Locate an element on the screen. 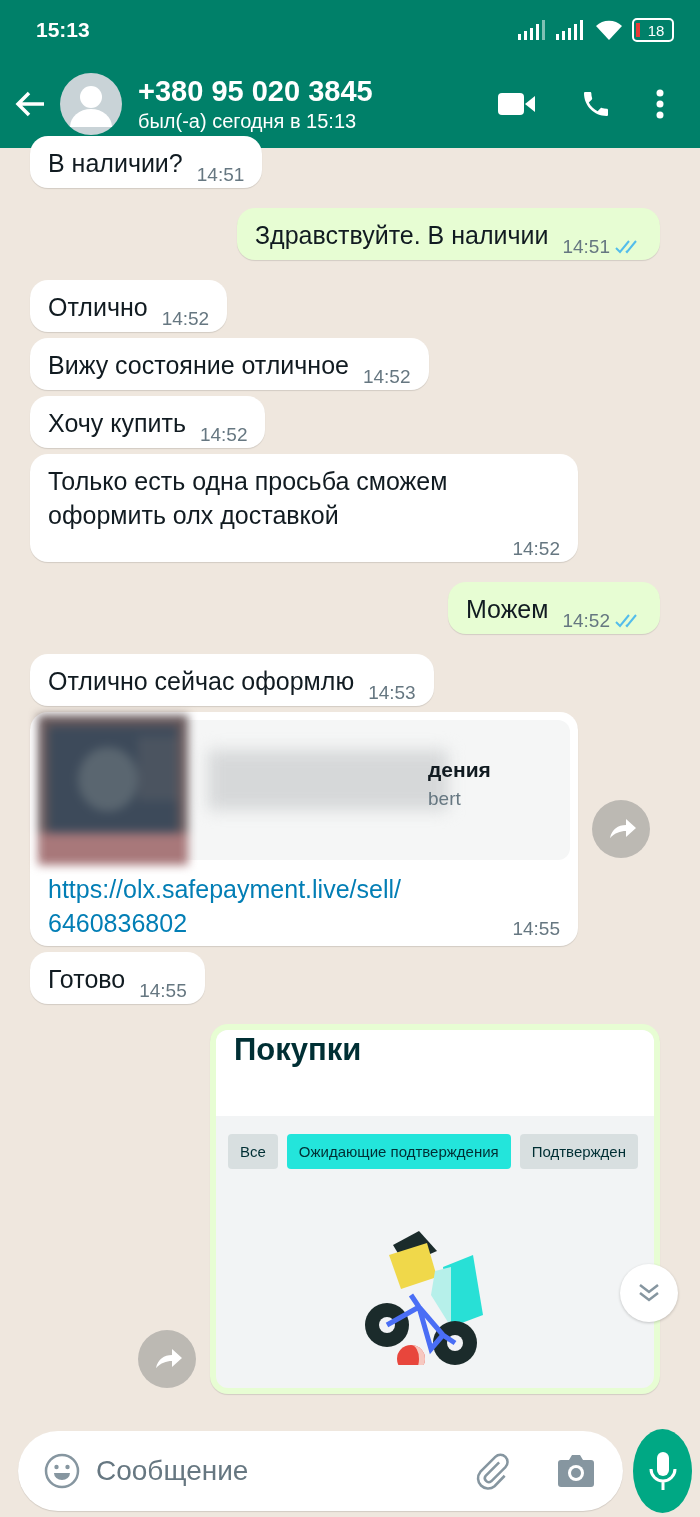 The image size is (700, 1517). contact-name: +380 95 020 3845 is located at coordinates (296, 91).